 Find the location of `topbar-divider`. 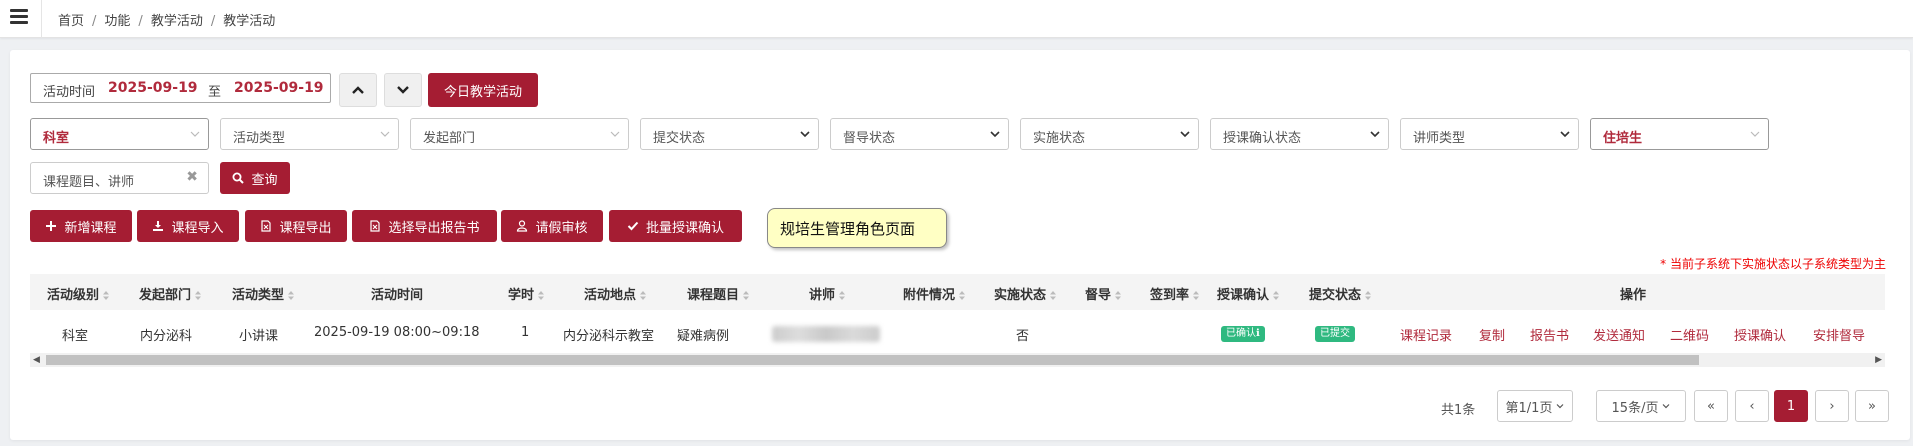

topbar-divider is located at coordinates (41, 19).